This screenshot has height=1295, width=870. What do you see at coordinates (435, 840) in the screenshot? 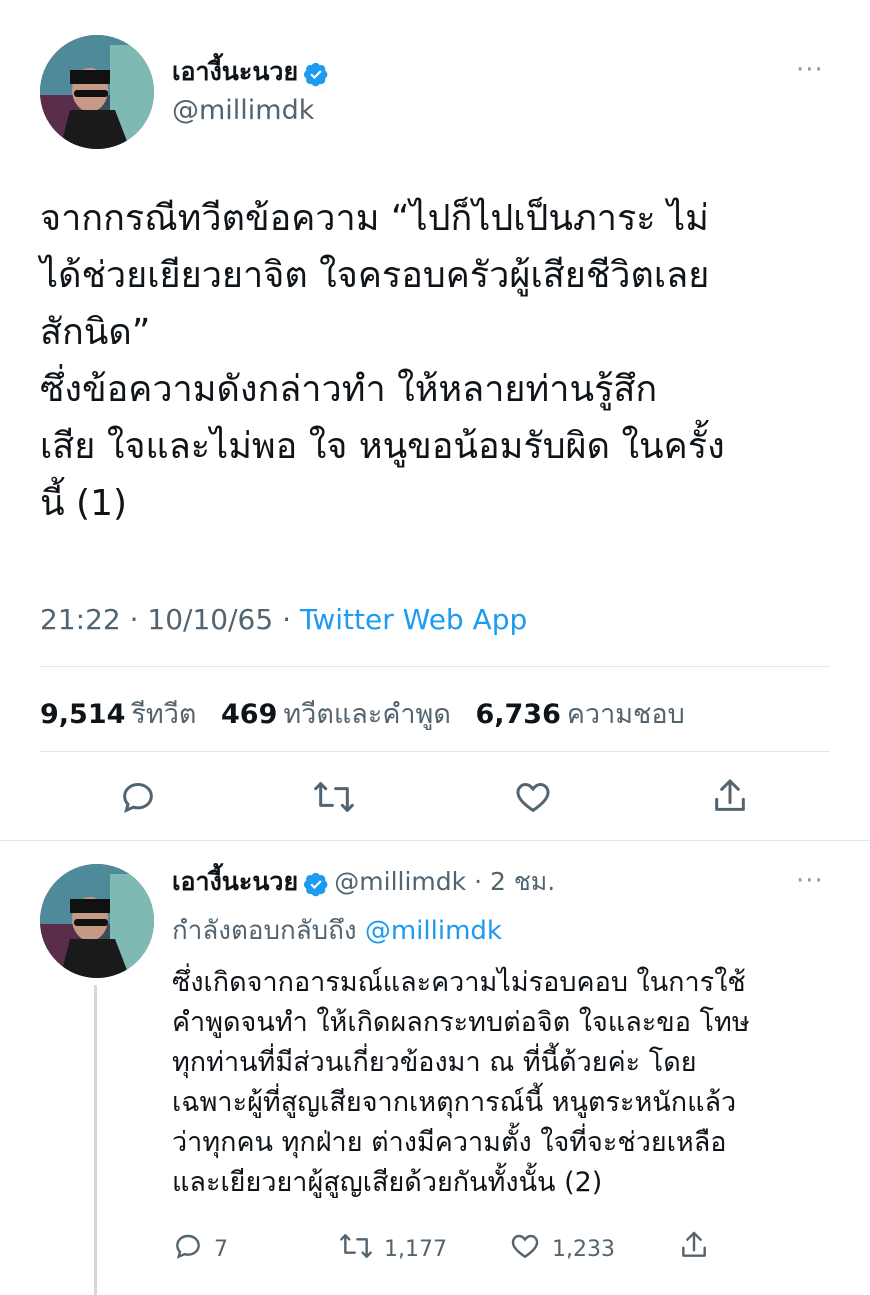
I see `section-divider` at bounding box center [435, 840].